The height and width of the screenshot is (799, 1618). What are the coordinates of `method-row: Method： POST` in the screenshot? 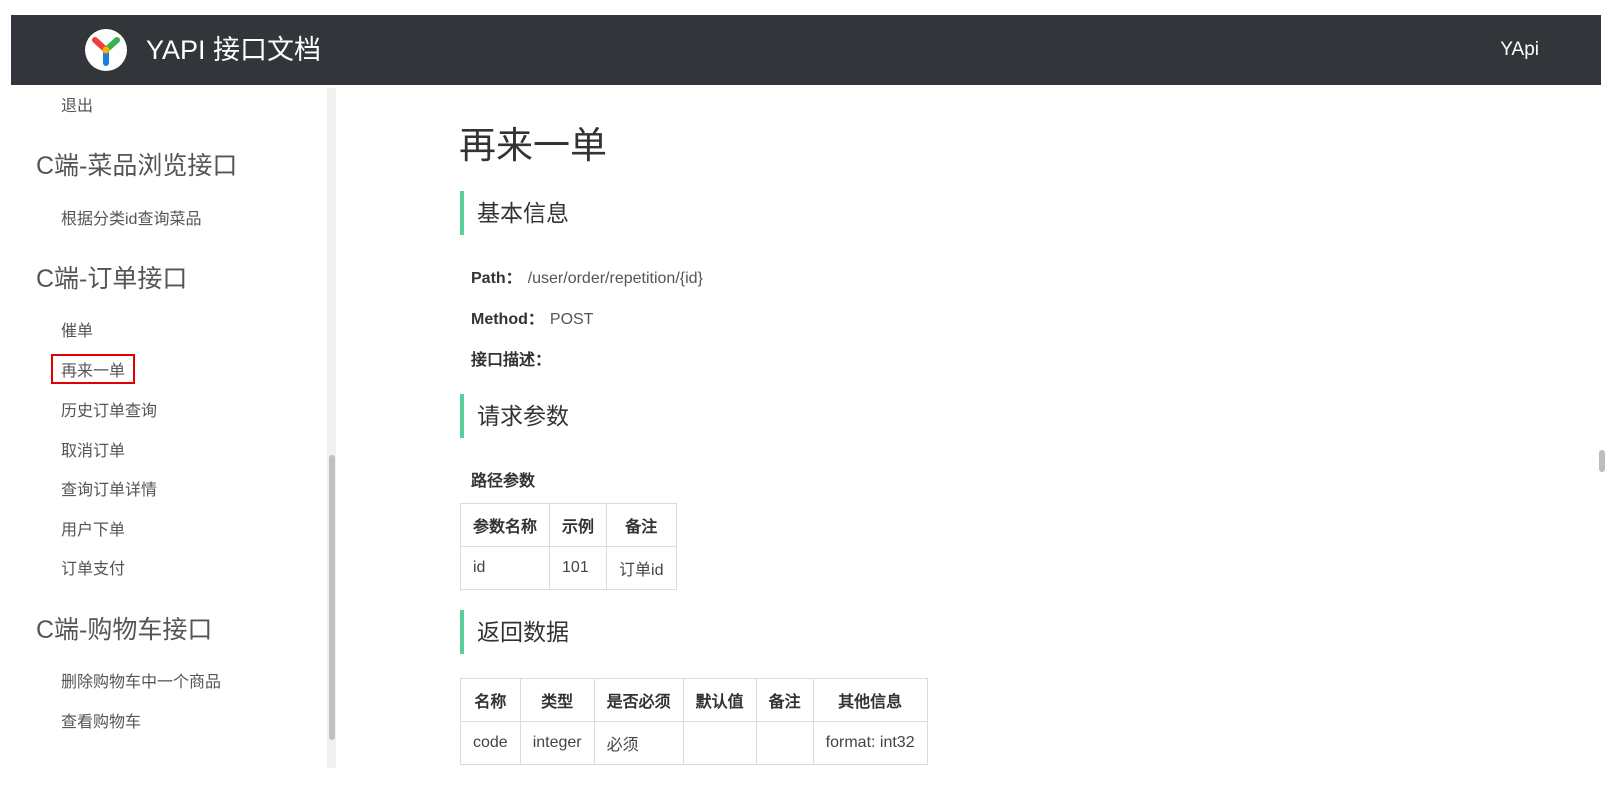 It's located at (532, 317).